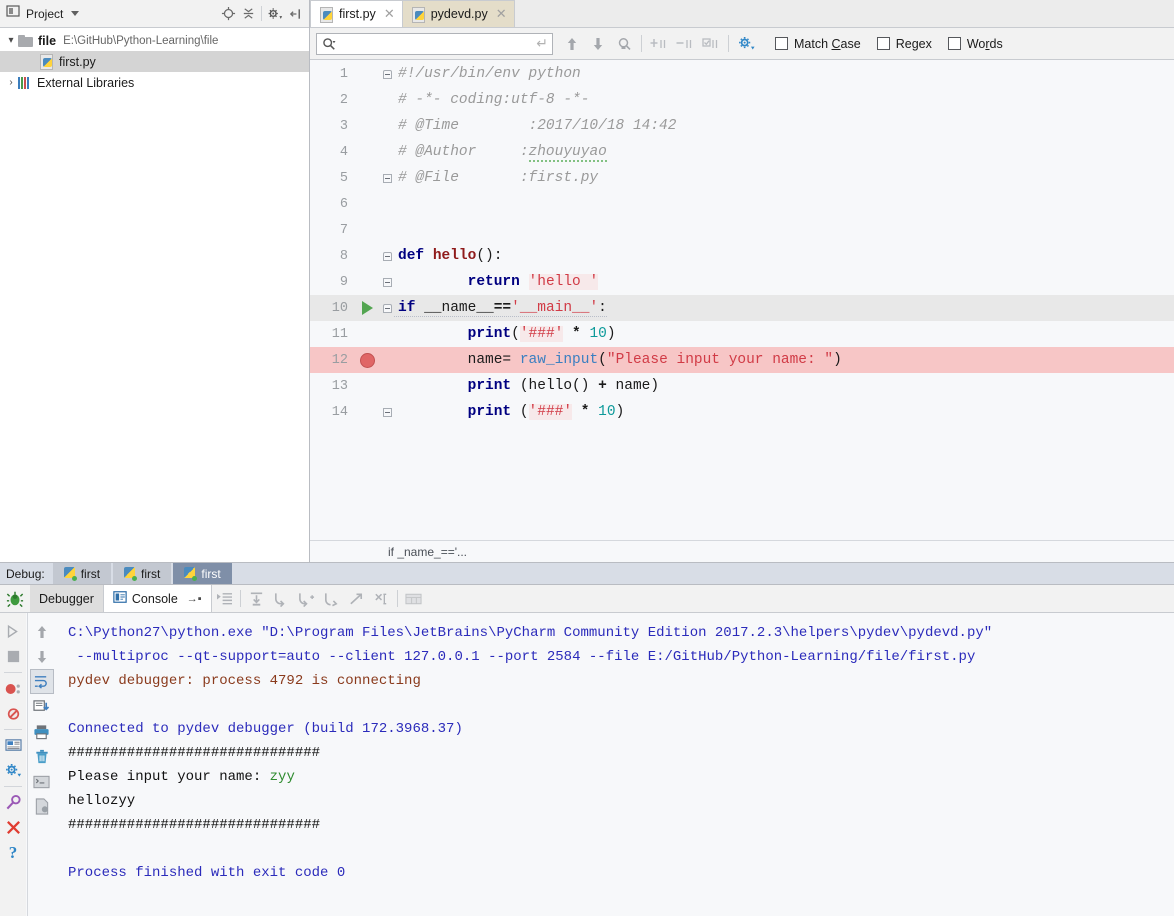 The width and height of the screenshot is (1174, 916). Describe the element at coordinates (500, 308) in the screenshot. I see `code-text: if __name__=='__main__':` at that location.